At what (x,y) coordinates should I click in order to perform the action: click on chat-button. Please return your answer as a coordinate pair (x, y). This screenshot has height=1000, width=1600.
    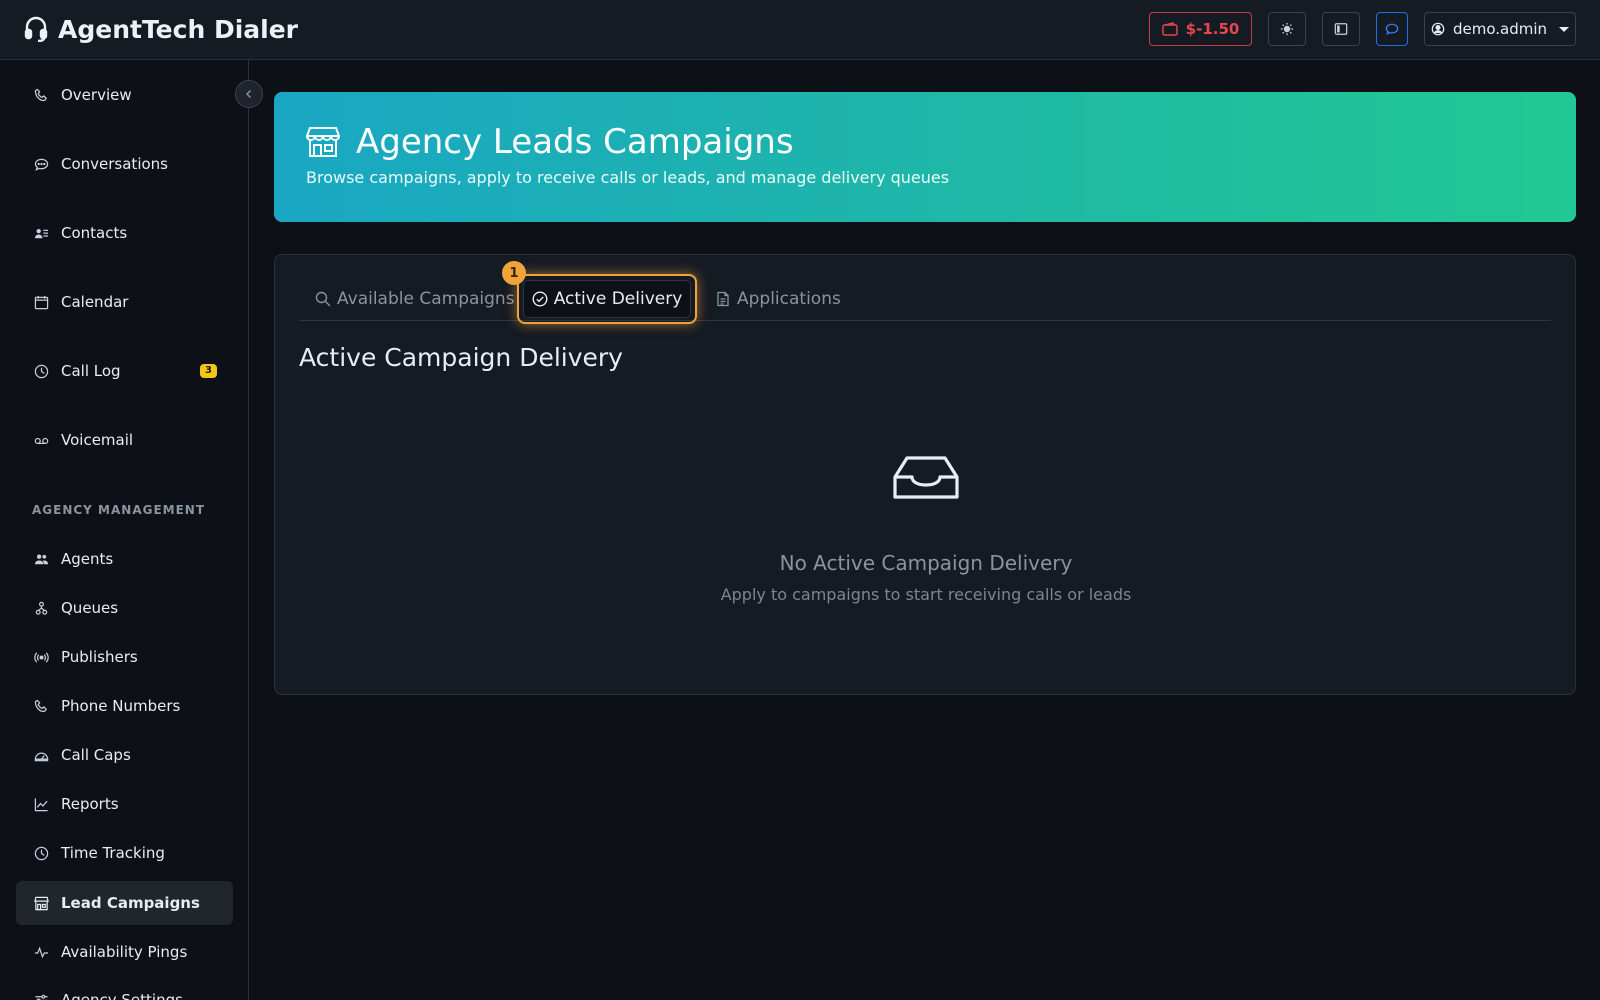
    Looking at the image, I should click on (1392, 29).